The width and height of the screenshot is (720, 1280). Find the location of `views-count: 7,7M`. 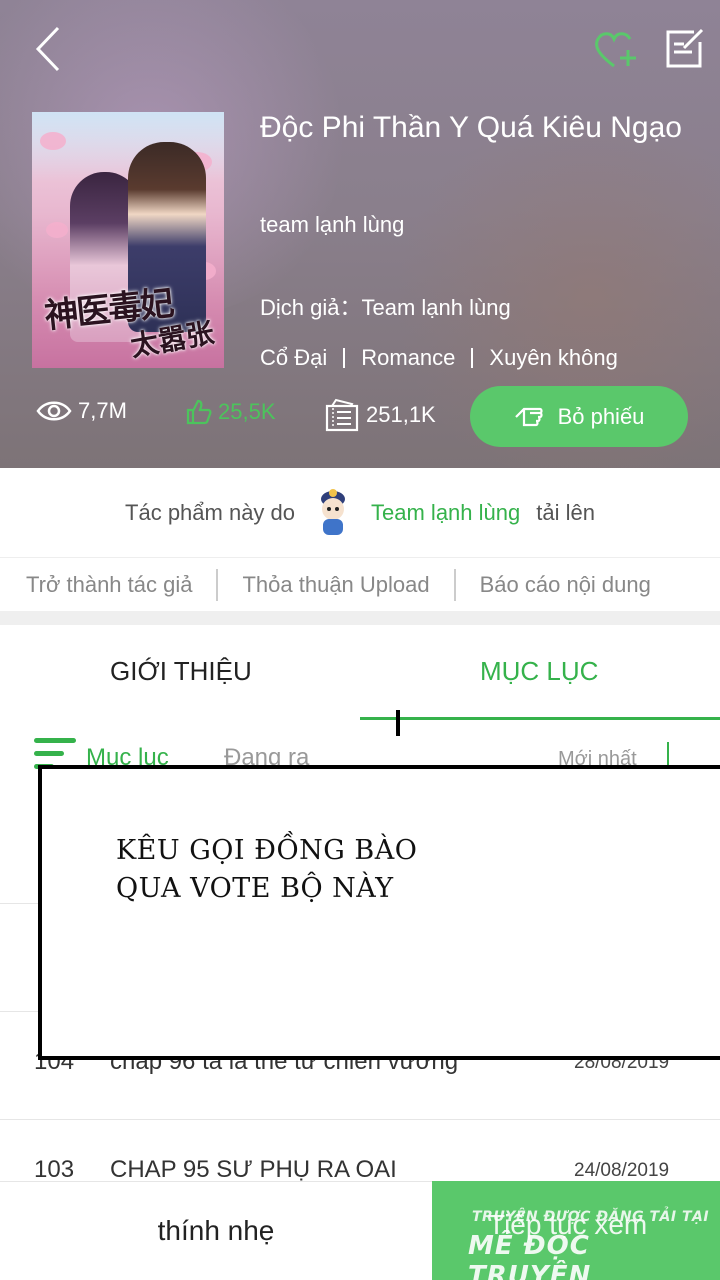

views-count: 7,7M is located at coordinates (102, 410).